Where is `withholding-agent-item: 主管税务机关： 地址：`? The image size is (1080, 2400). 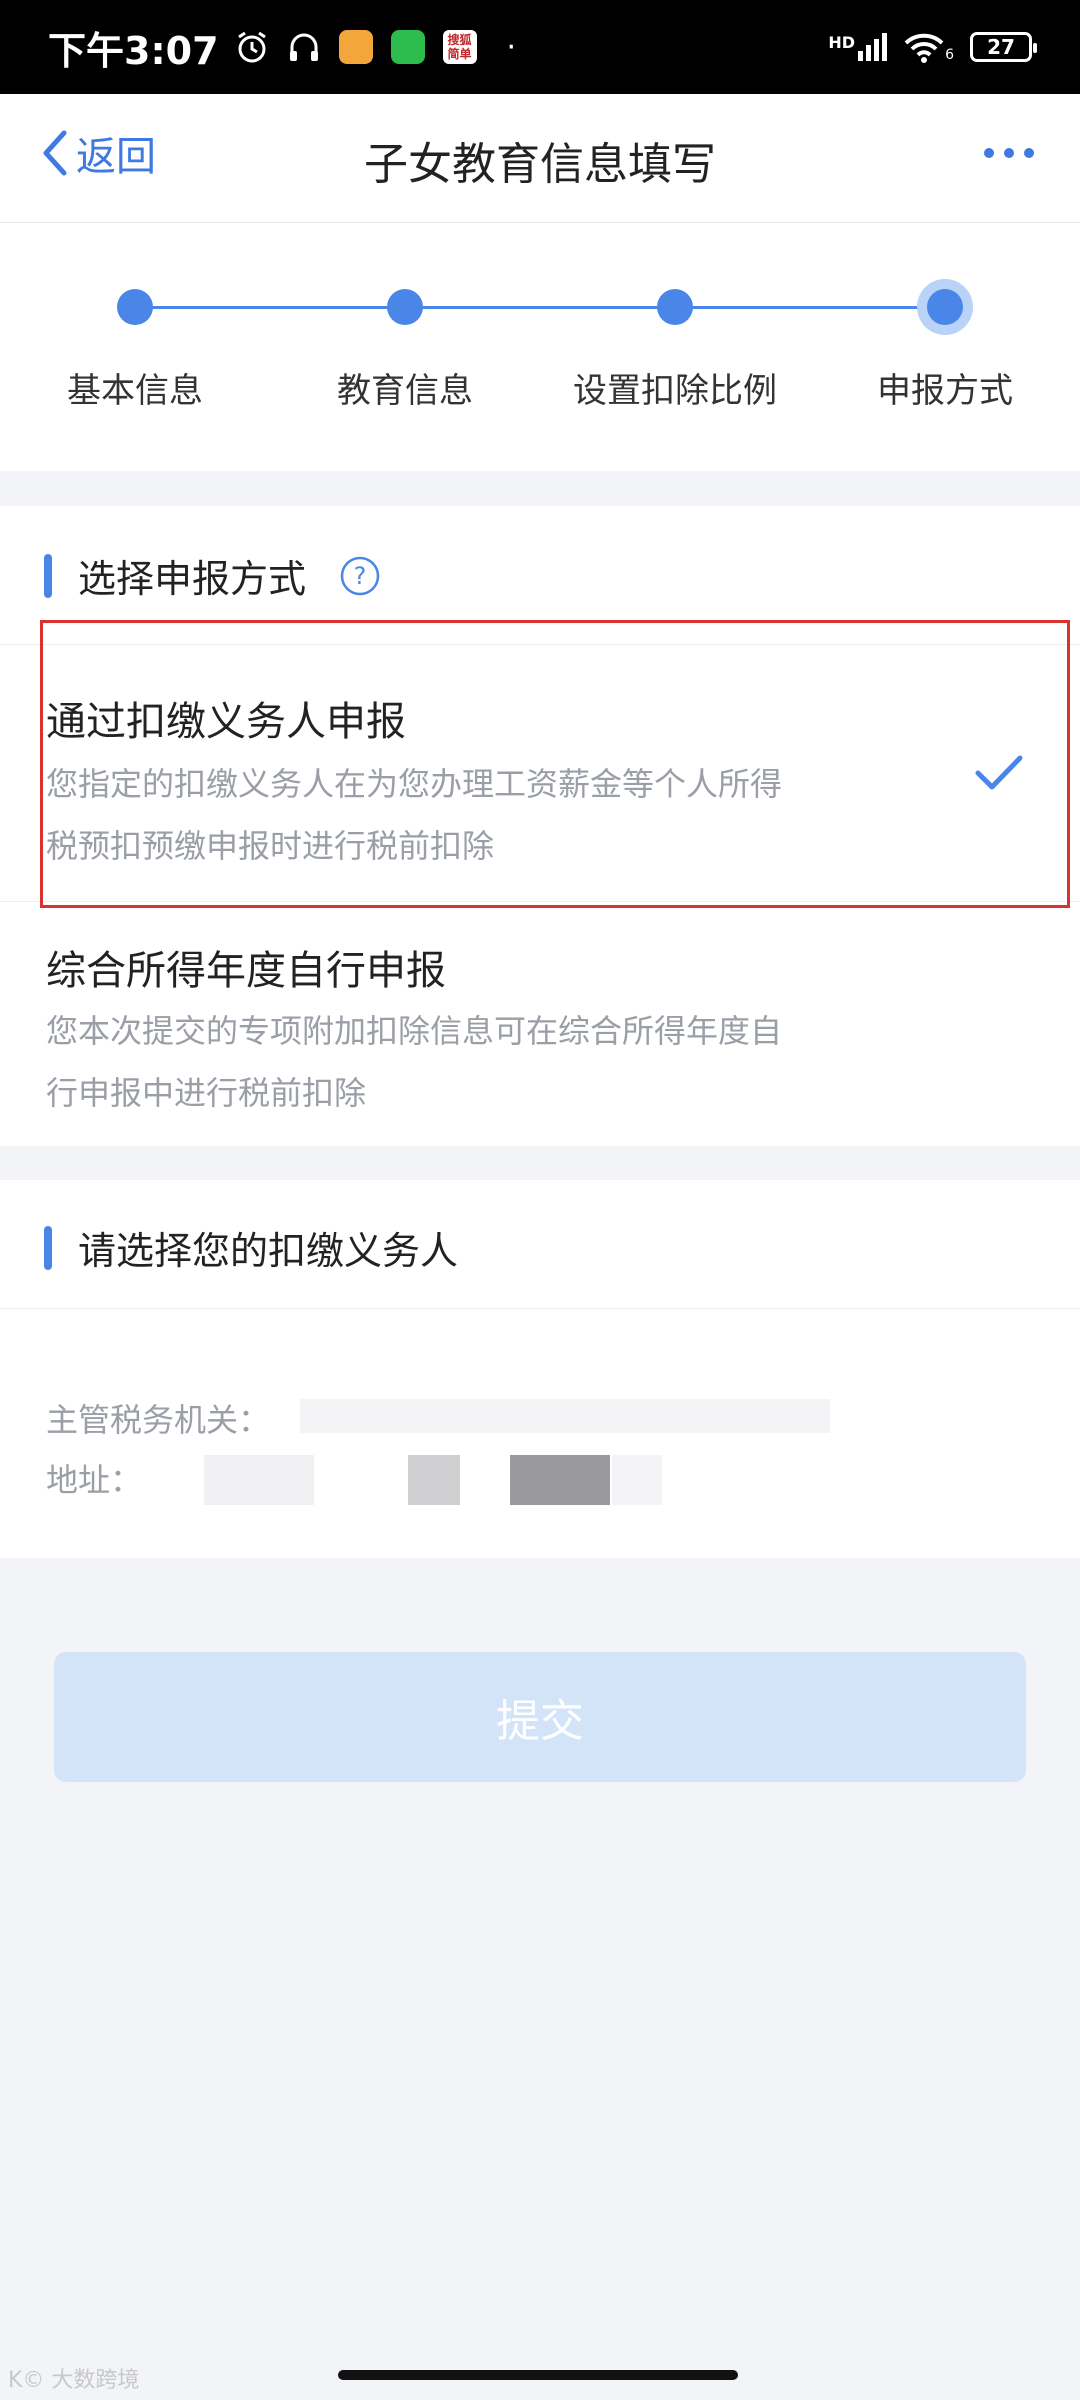 withholding-agent-item: 主管税务机关： 地址： is located at coordinates (540, 1433).